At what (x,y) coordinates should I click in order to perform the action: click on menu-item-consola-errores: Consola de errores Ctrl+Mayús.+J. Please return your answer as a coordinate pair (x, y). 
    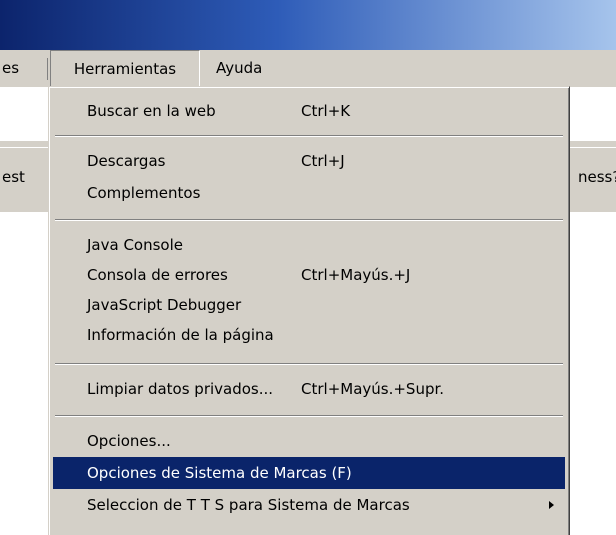
    Looking at the image, I should click on (309, 275).